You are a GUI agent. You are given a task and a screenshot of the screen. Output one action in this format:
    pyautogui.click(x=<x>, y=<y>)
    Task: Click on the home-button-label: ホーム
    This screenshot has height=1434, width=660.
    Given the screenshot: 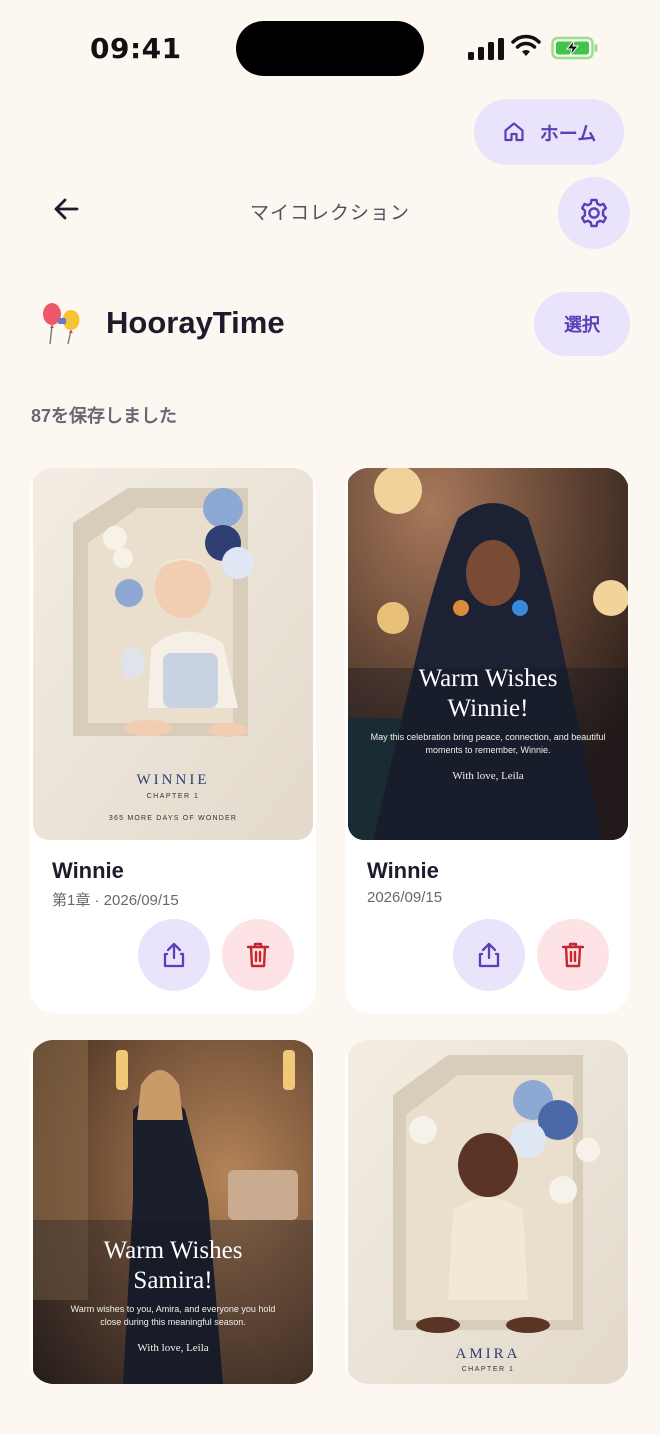 What is the action you would take?
    pyautogui.click(x=568, y=134)
    